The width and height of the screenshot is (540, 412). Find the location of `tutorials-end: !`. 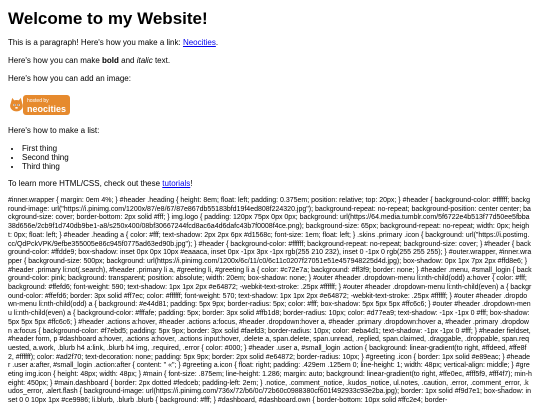

tutorials-end: ! is located at coordinates (191, 183).